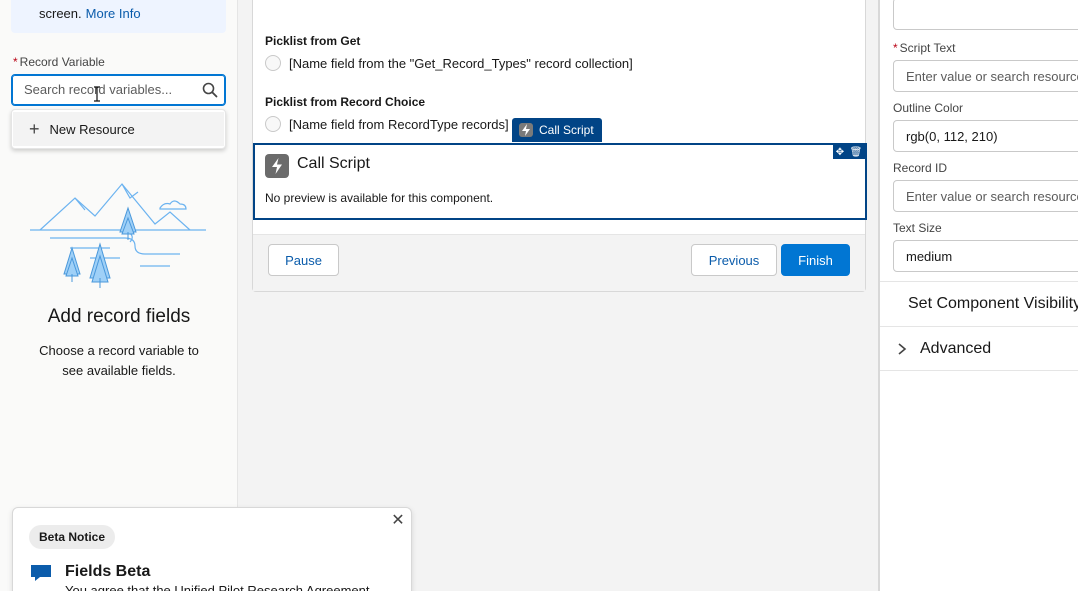 The width and height of the screenshot is (1078, 591). I want to click on resource-dropdown: + New Resource, so click(118, 129).